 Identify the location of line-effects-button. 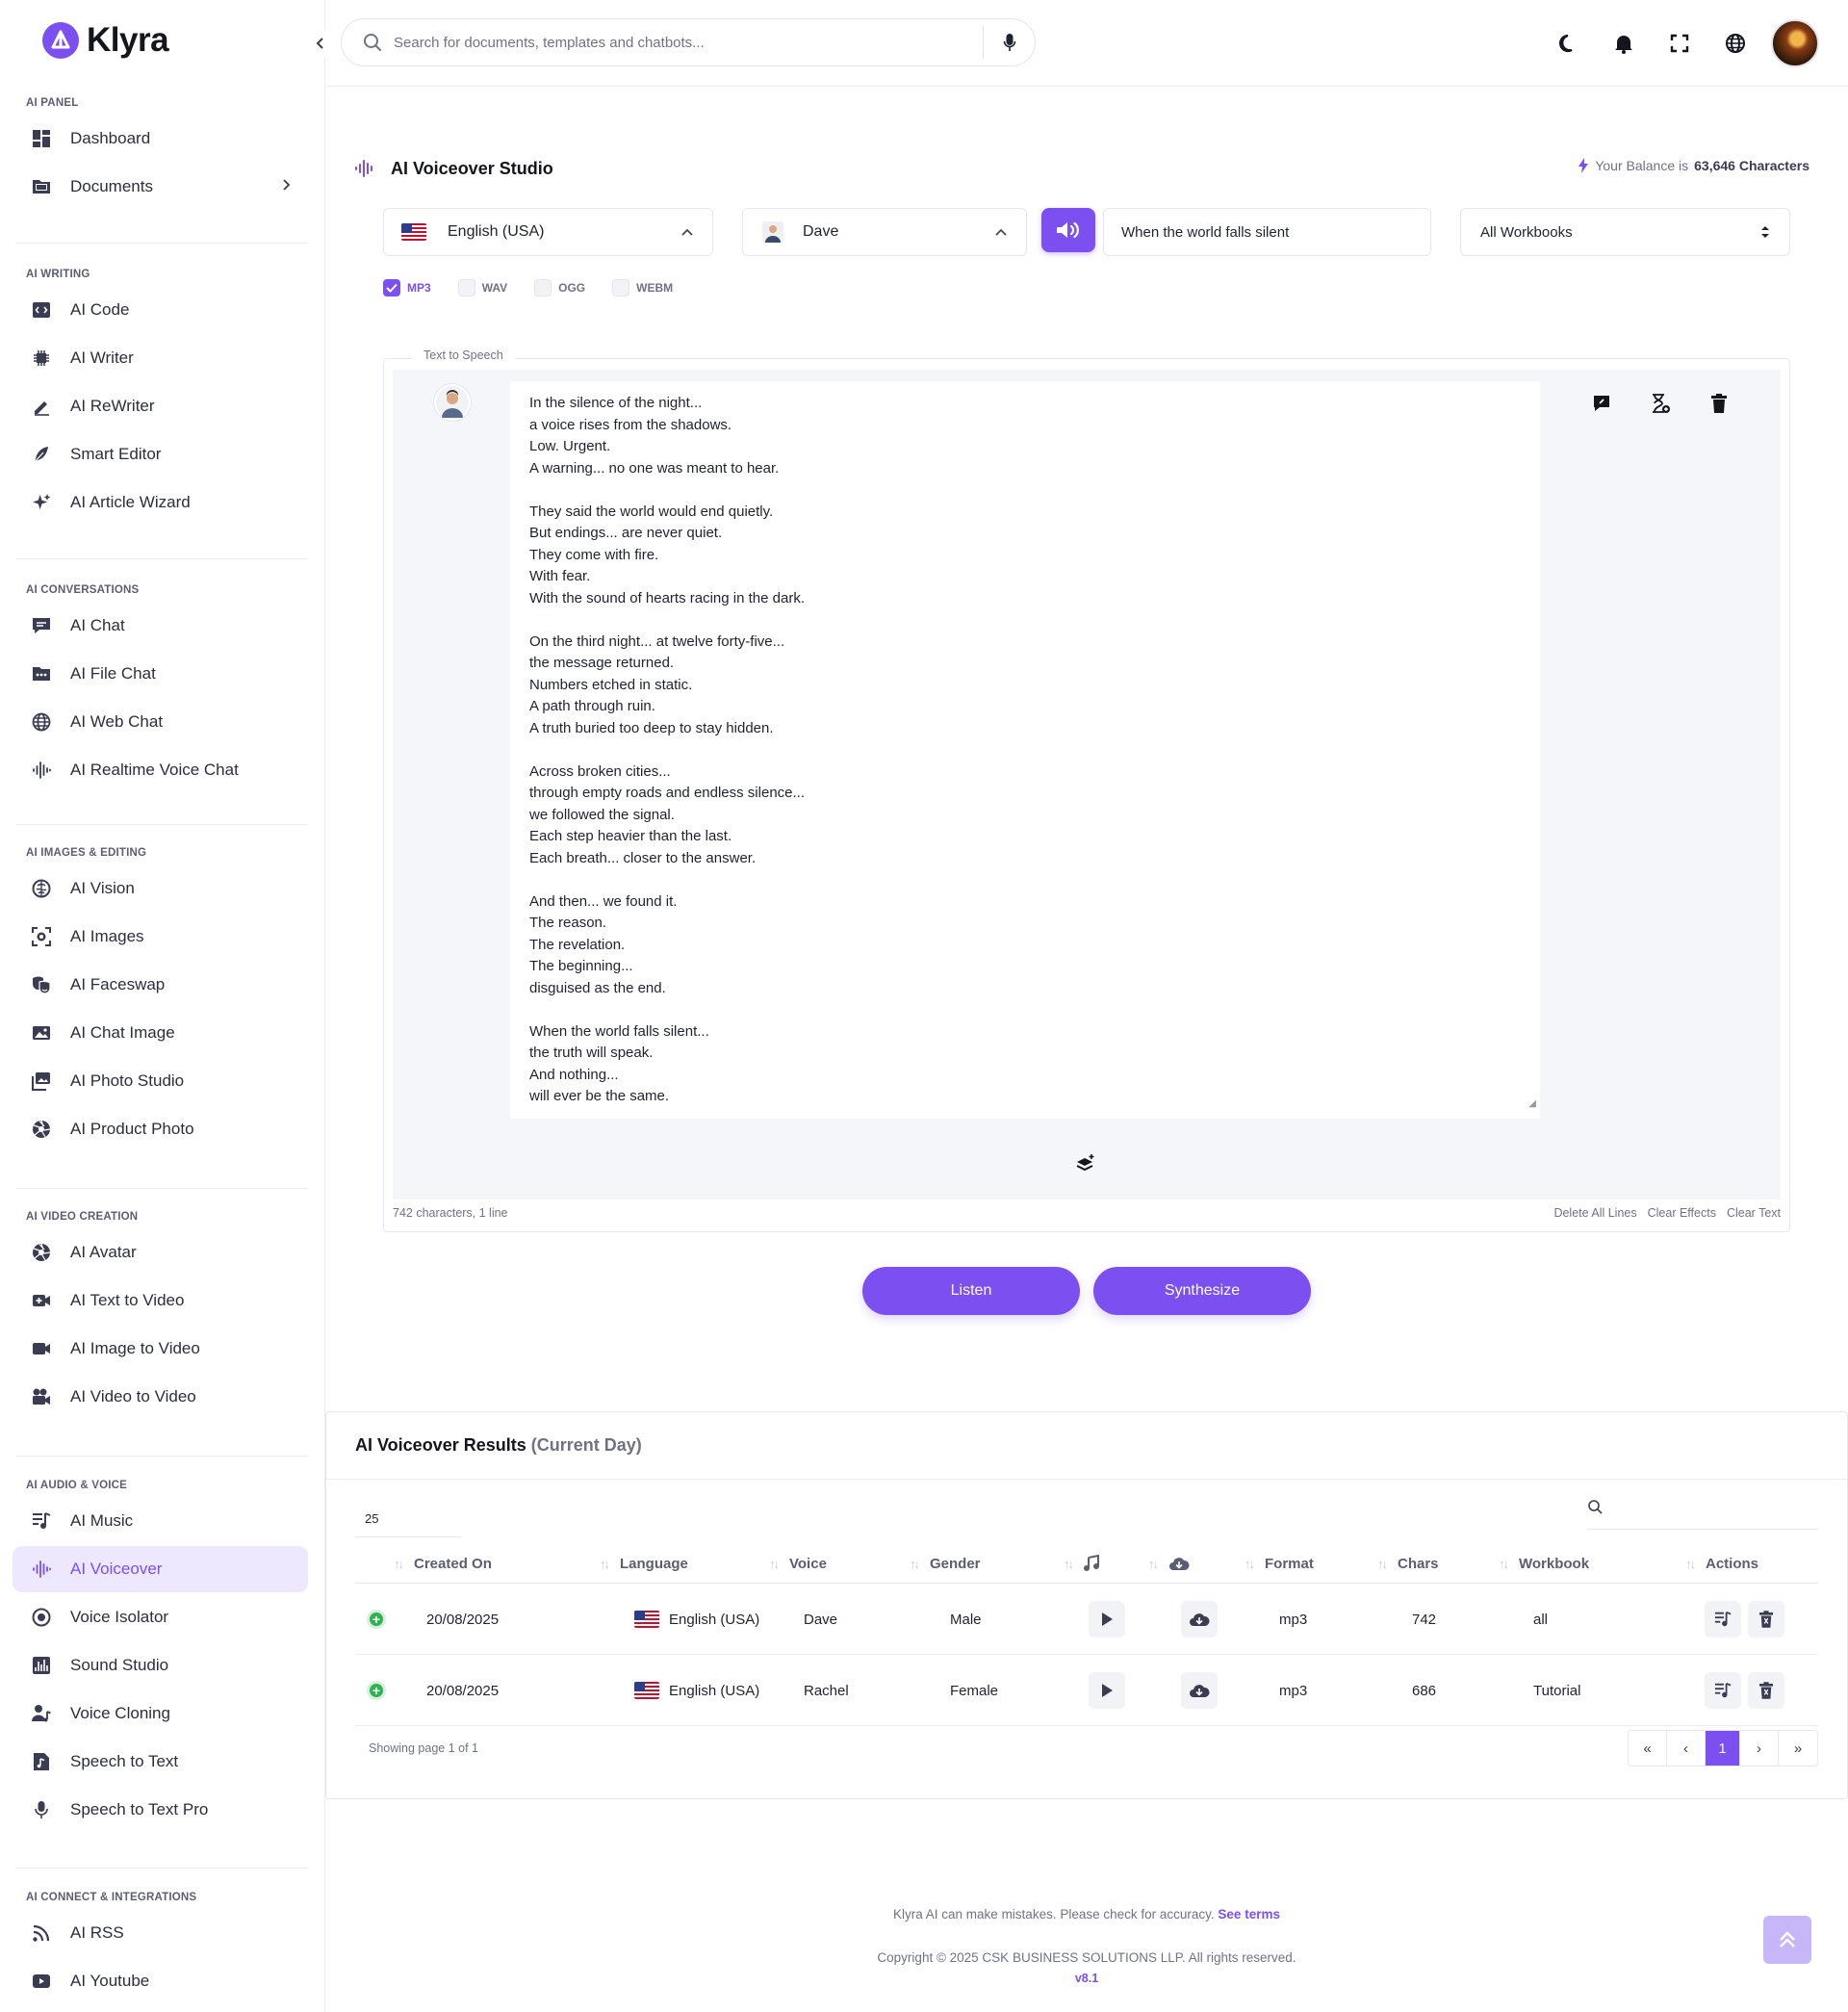
(1601, 404).